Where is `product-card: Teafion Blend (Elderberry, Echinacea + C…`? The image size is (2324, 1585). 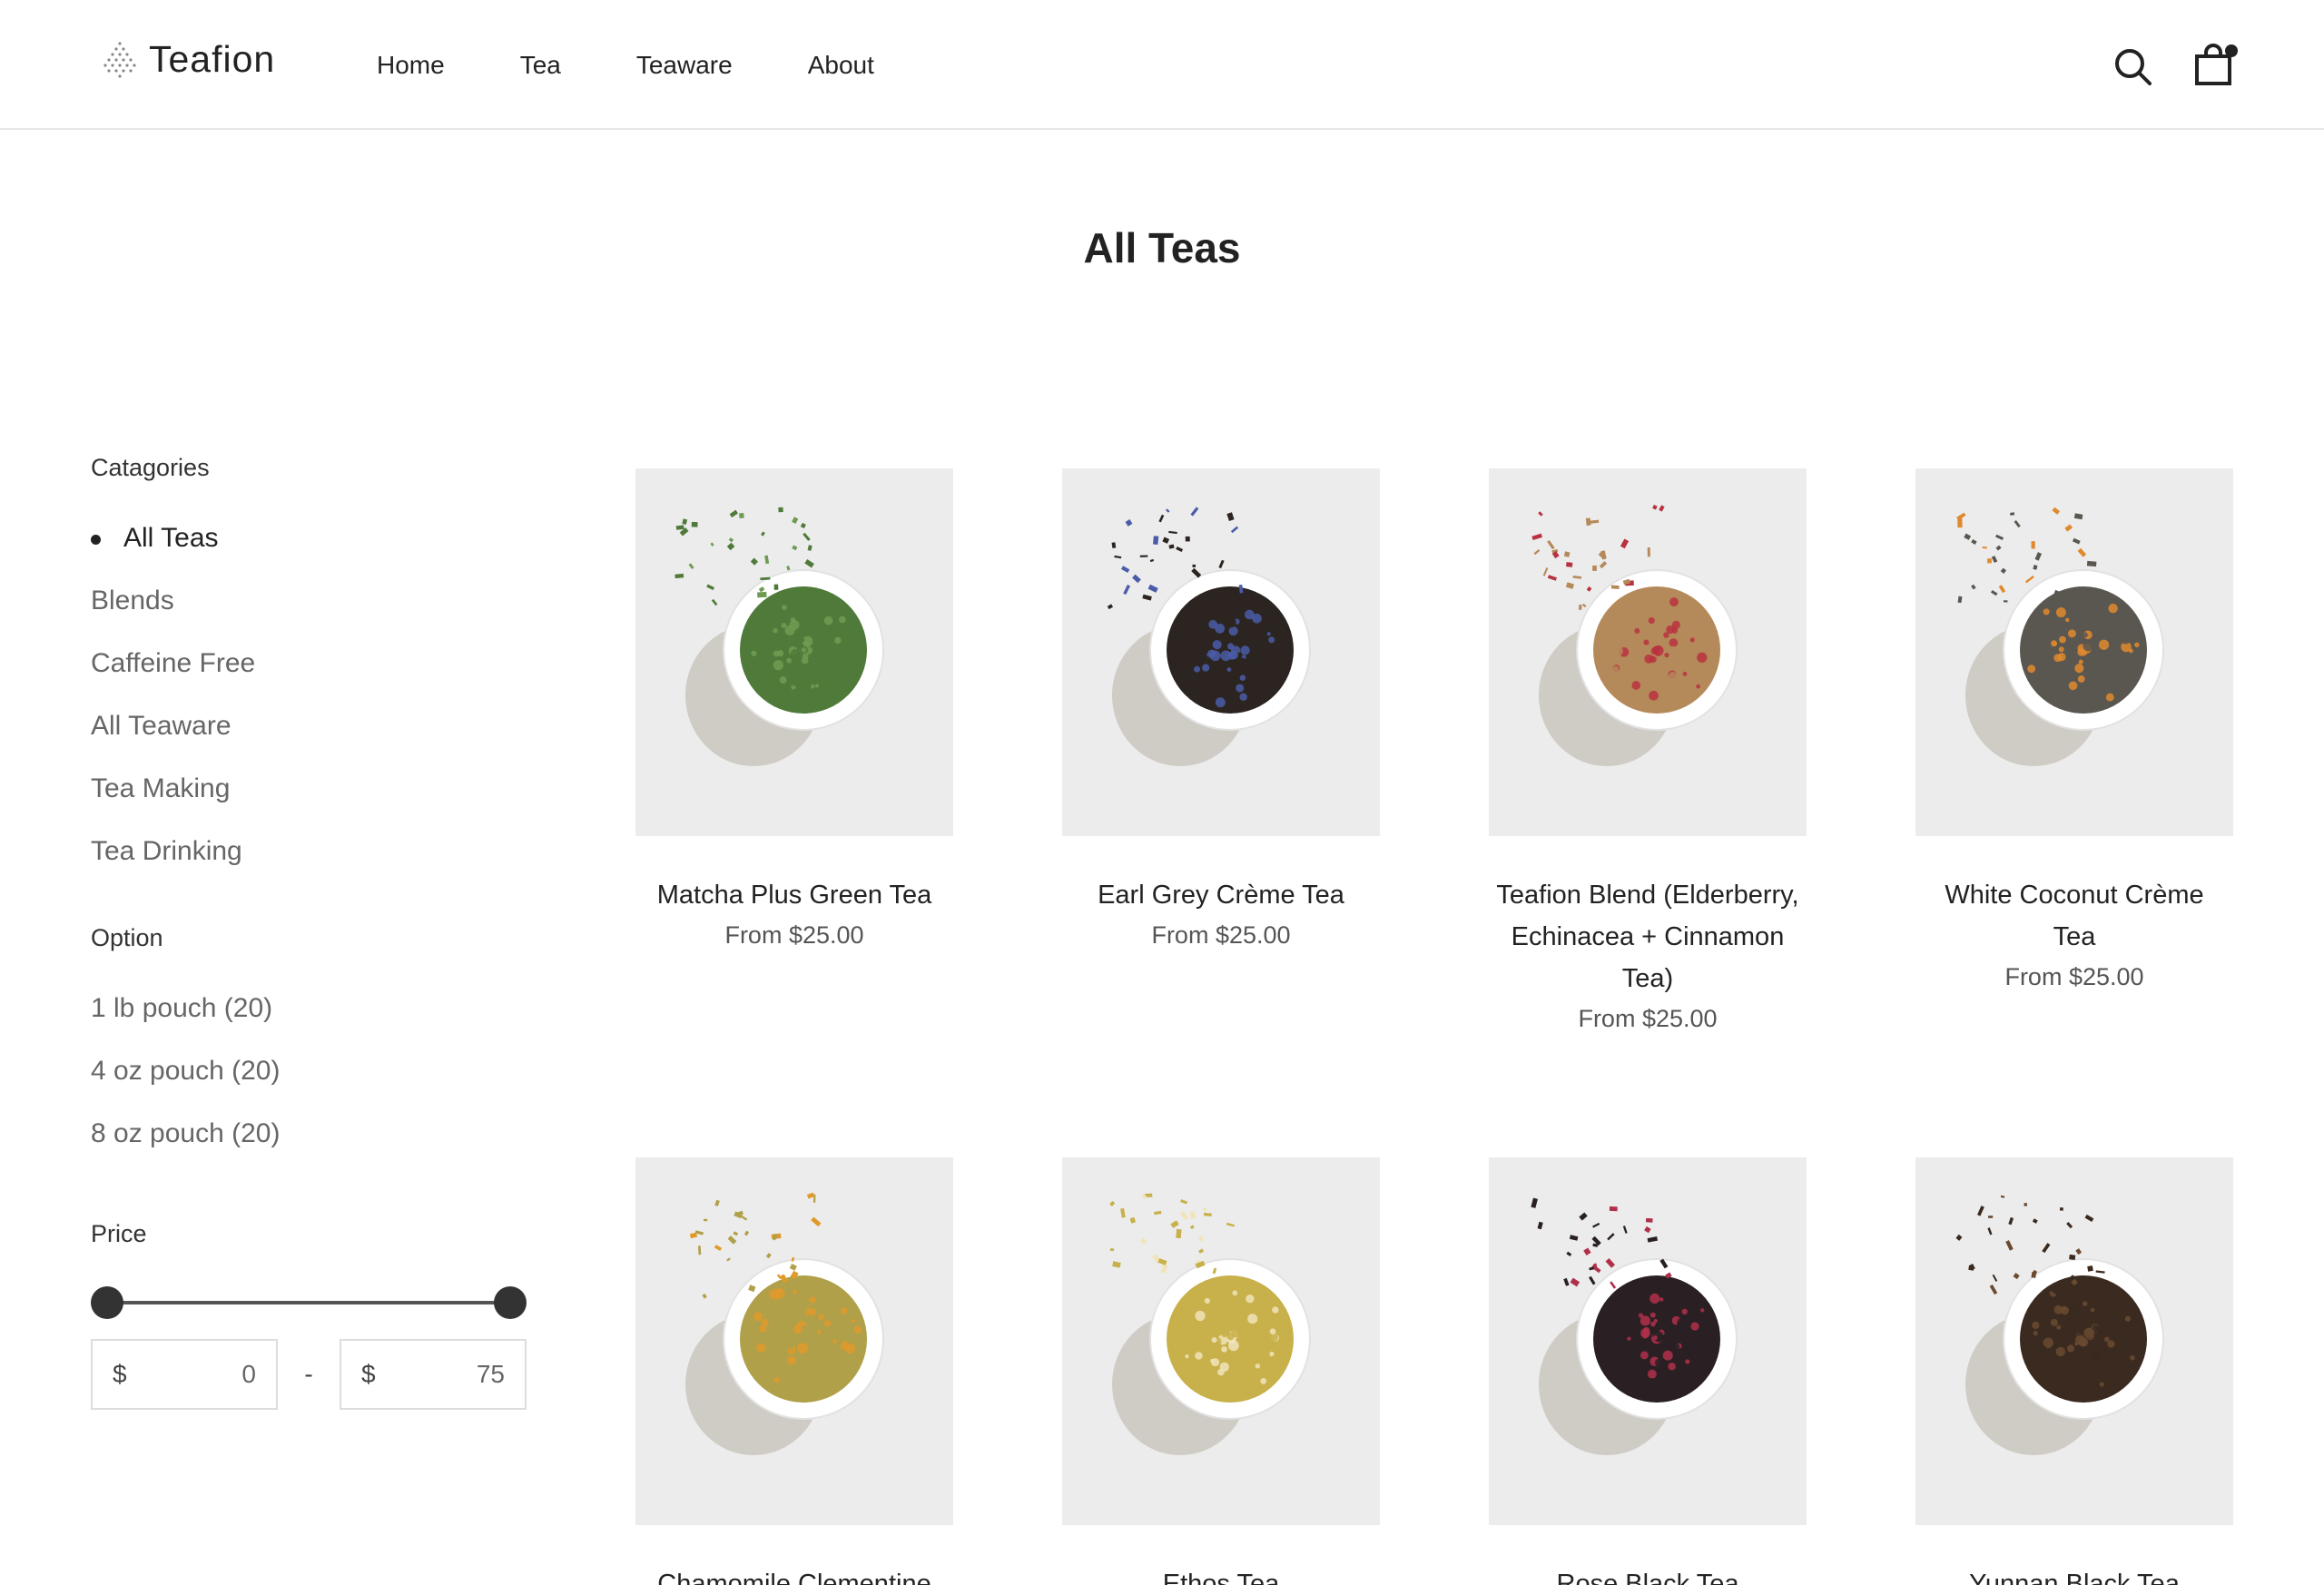 product-card: Teafion Blend (Elderberry, Echinacea + C… is located at coordinates (1648, 750).